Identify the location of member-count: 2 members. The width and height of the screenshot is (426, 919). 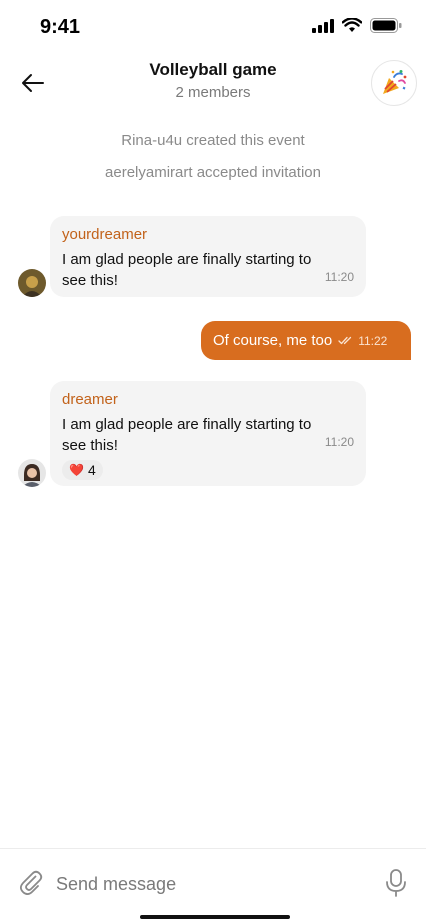
(213, 92).